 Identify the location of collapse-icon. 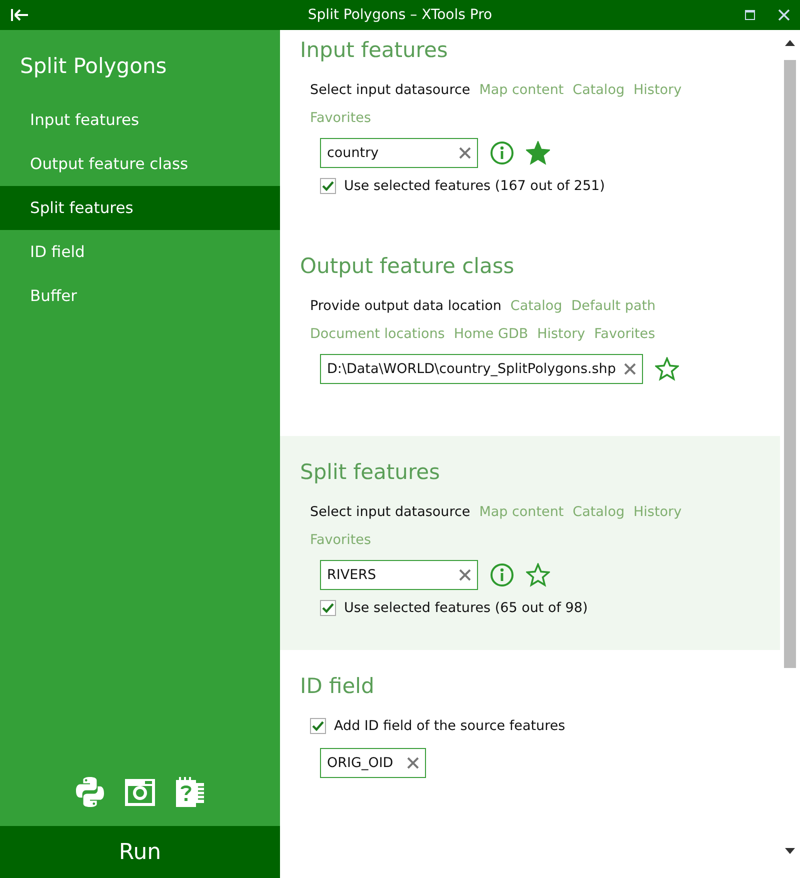
(20, 15).